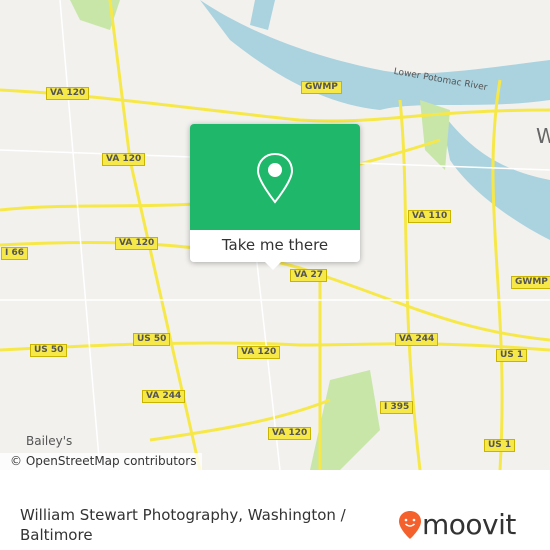 Image resolution: width=550 pixels, height=550 pixels. Describe the element at coordinates (410, 524) in the screenshot. I see `moovit-pin-icon` at that location.